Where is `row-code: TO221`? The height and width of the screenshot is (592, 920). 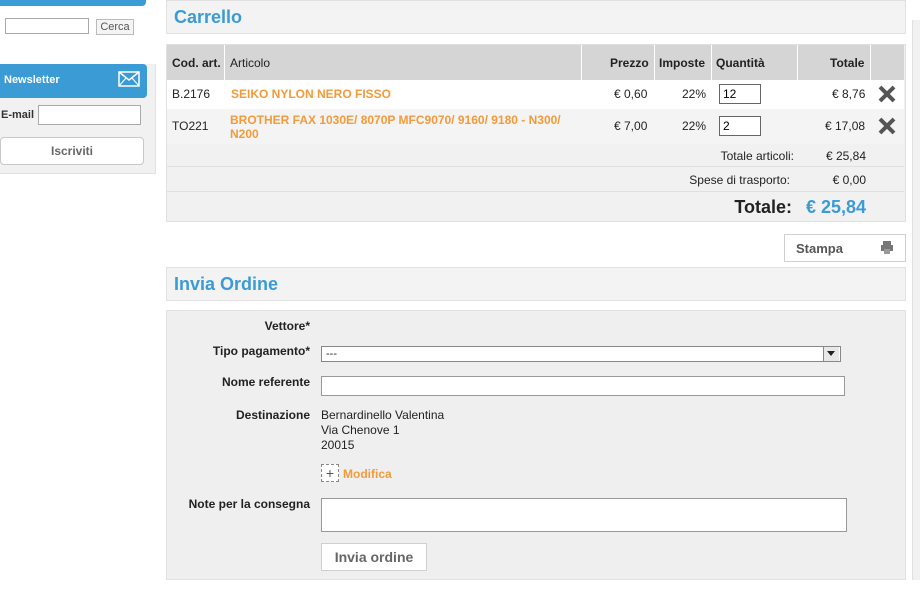
row-code: TO221 is located at coordinates (190, 126).